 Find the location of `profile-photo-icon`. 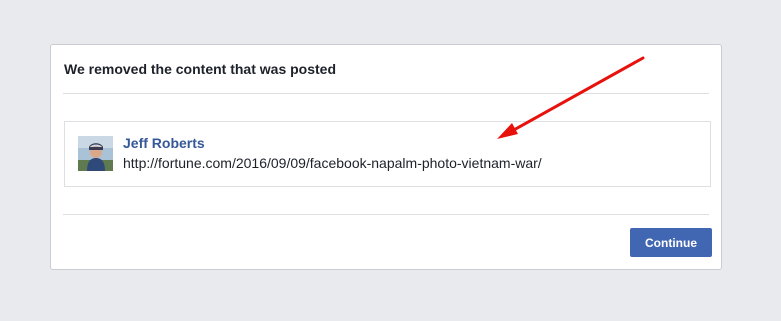

profile-photo-icon is located at coordinates (95, 153).